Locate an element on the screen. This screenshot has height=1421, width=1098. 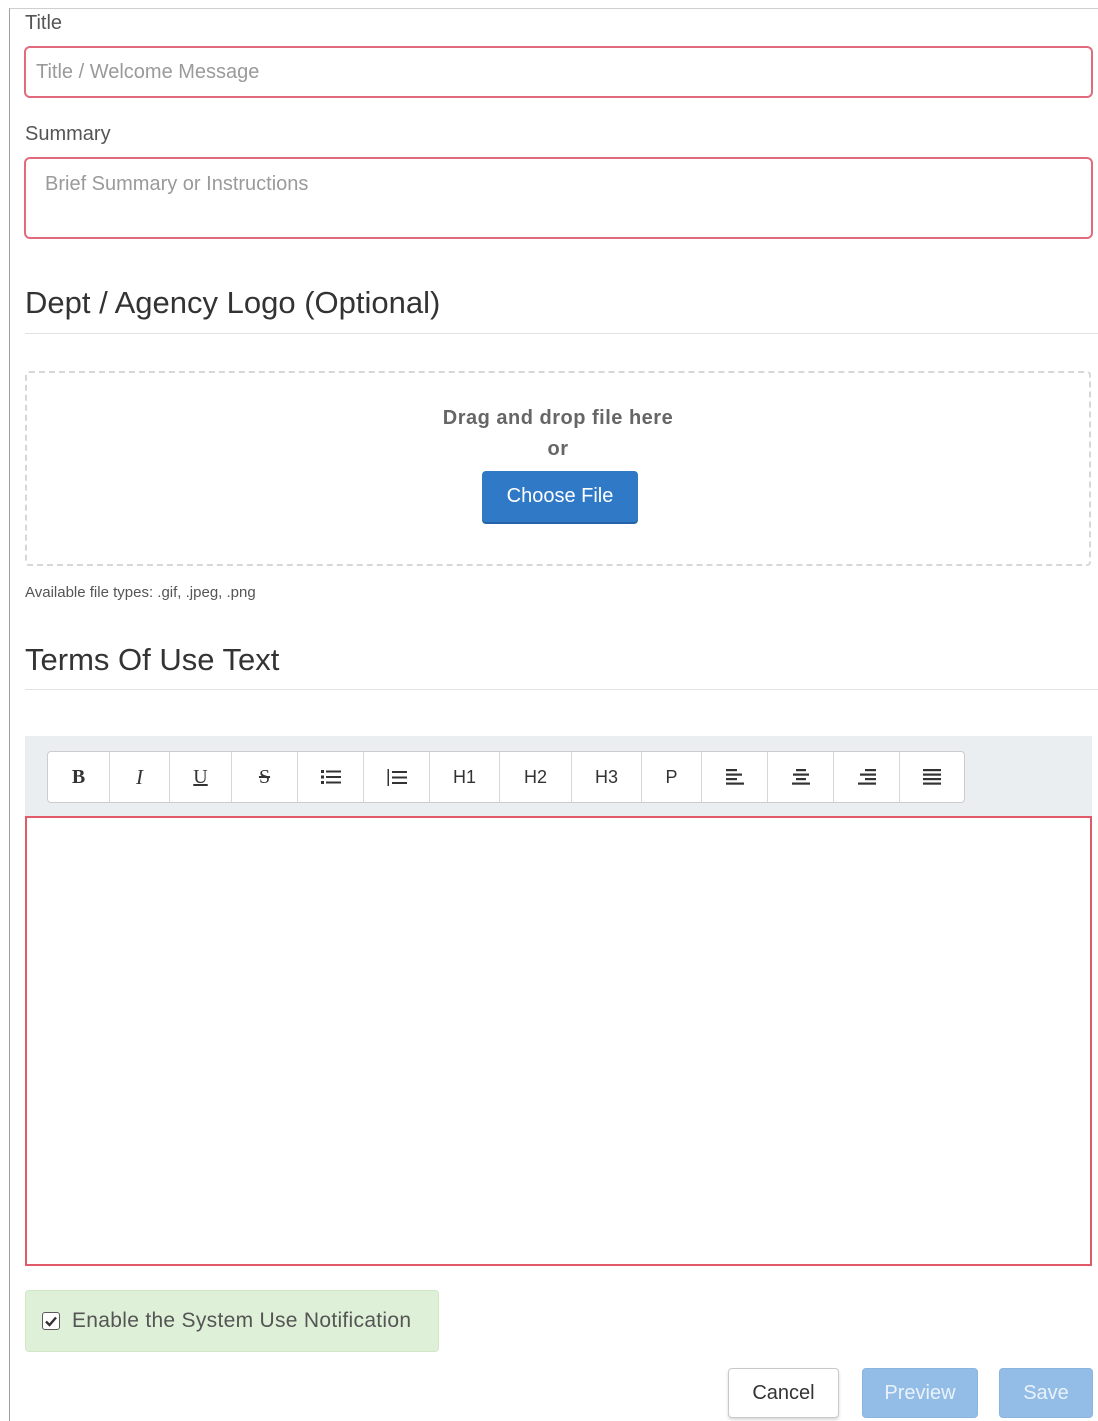
strikethrough-icon: S is located at coordinates (264, 776).